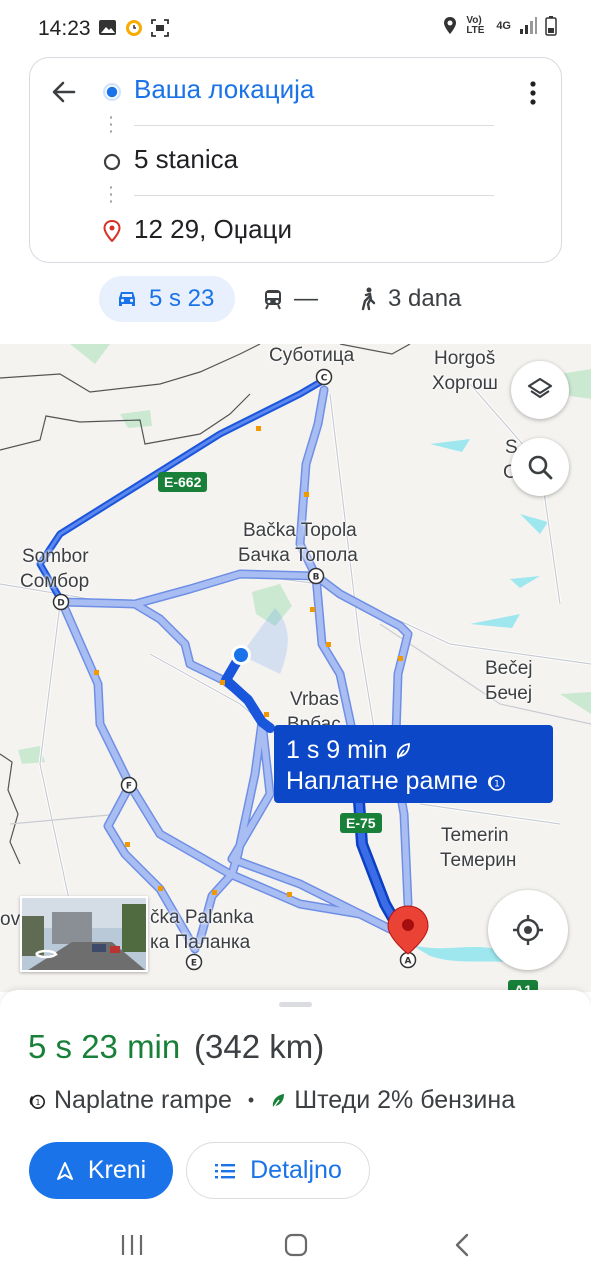 This screenshot has width=591, height=1280. I want to click on status-bar: 14:23 Vo) LTE 4G, so click(295, 28).